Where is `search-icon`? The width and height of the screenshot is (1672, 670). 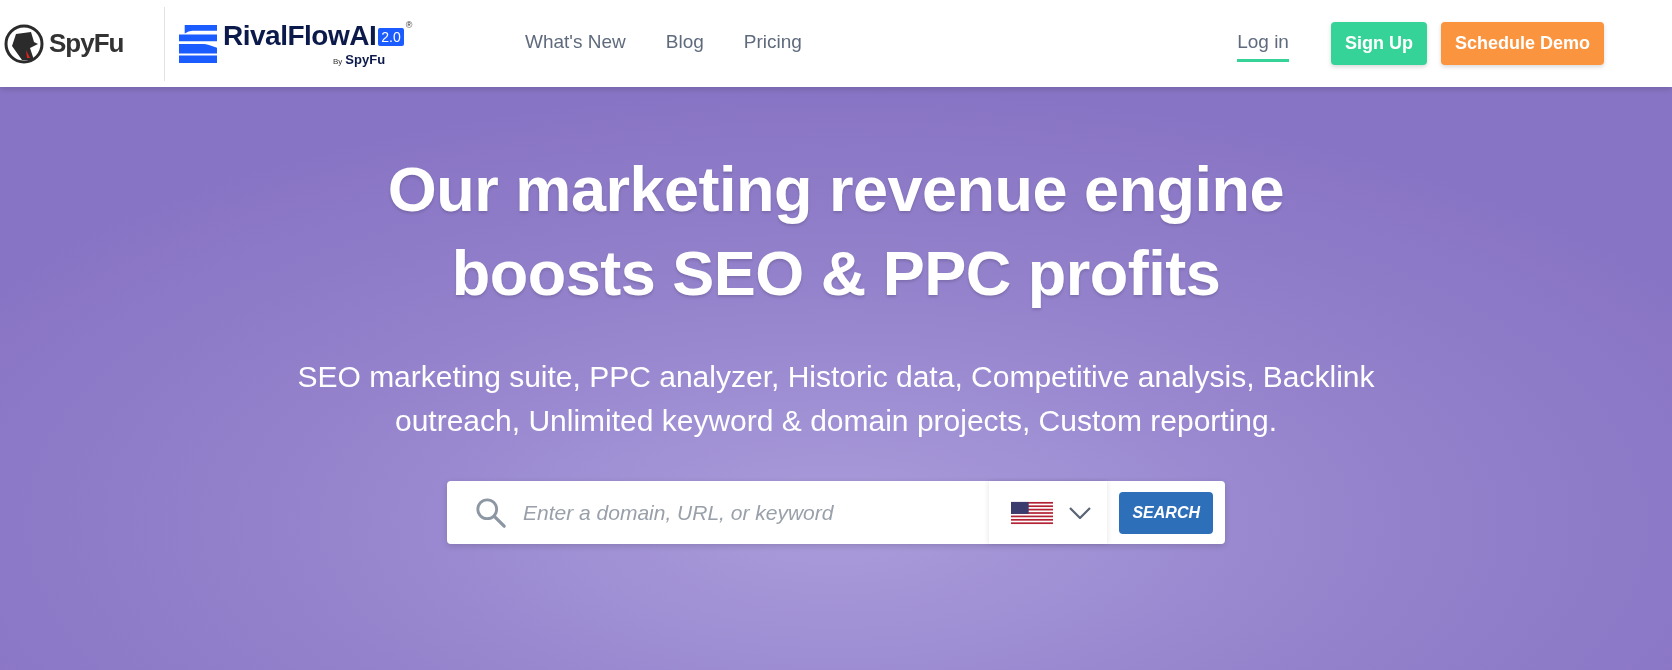
search-icon is located at coordinates (491, 512).